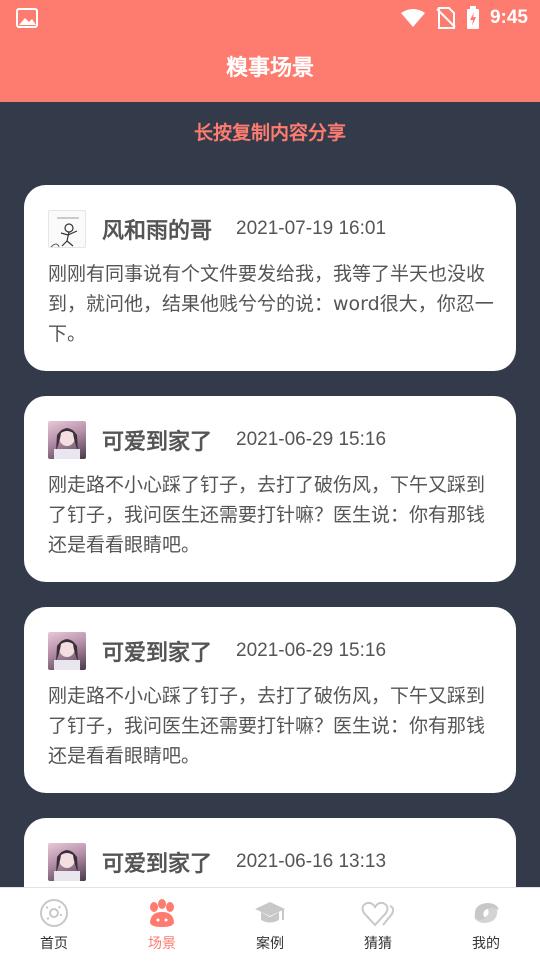  What do you see at coordinates (162, 944) in the screenshot?
I see `tab-label: 场景` at bounding box center [162, 944].